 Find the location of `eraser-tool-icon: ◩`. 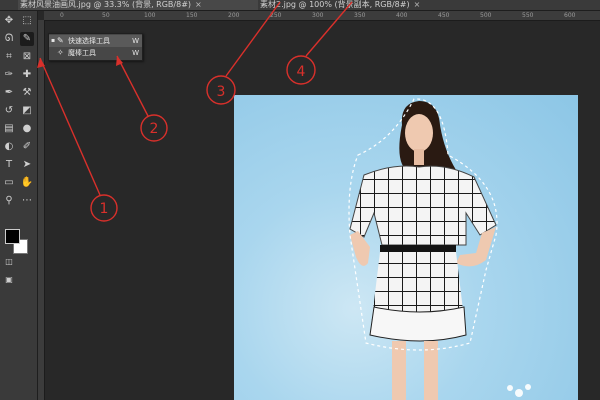

eraser-tool-icon: ◩ is located at coordinates (27, 111).